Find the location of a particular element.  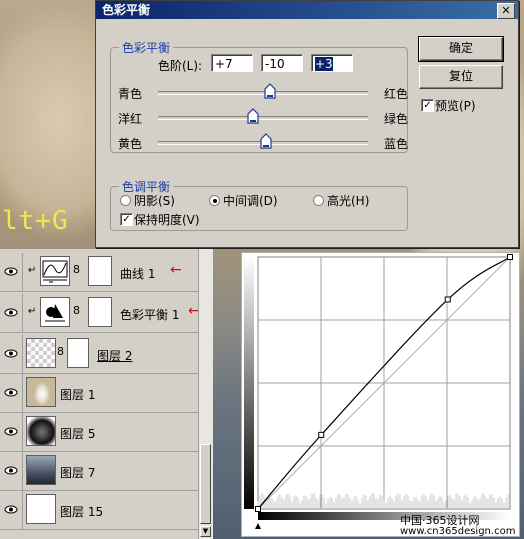

reset-button: 复位 is located at coordinates (461, 77).